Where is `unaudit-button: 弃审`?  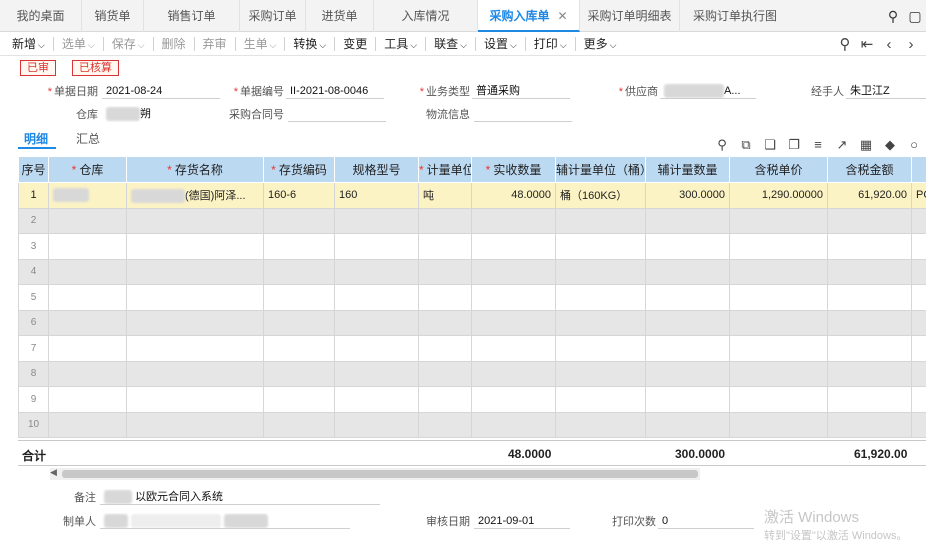
unaudit-button: 弃审 is located at coordinates (215, 44).